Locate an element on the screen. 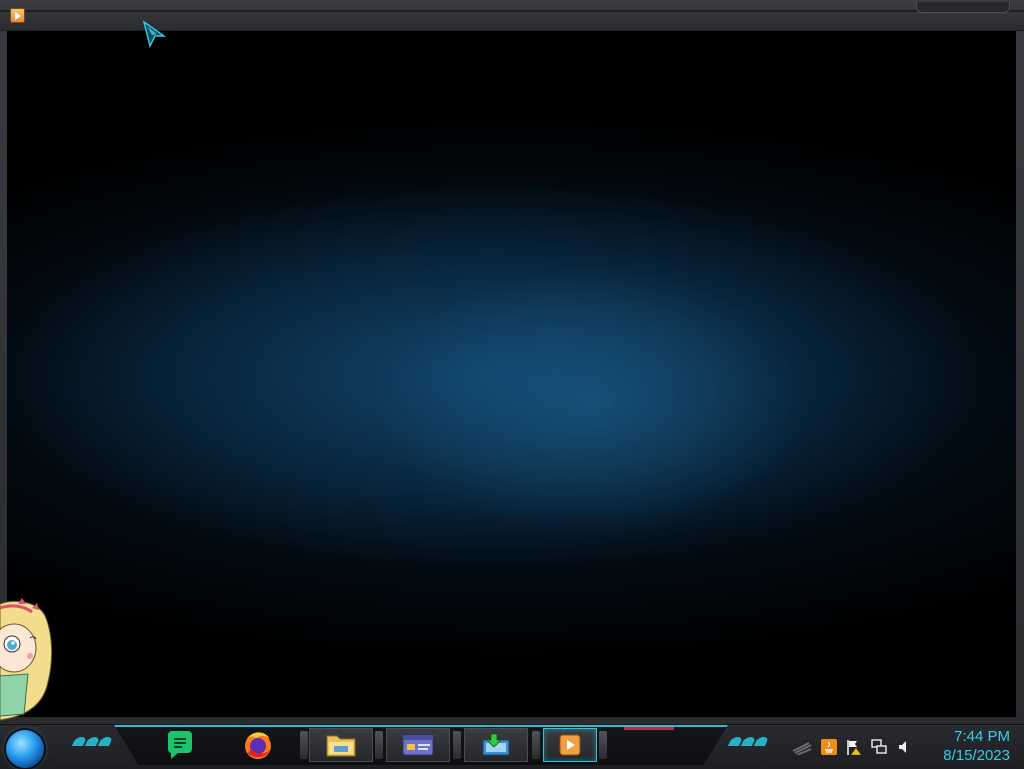  taskbar: 7:44 PM 8/15/2023 is located at coordinates (512, 746).